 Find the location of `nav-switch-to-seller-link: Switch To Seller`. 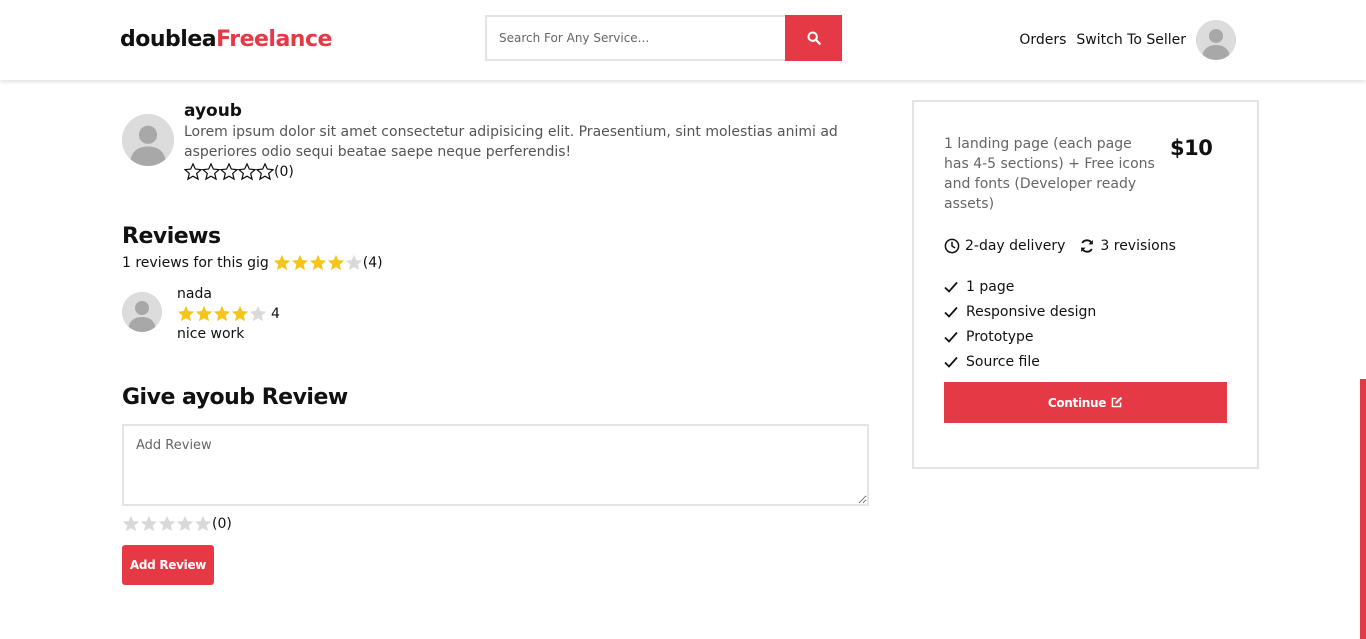

nav-switch-to-seller-link: Switch To Seller is located at coordinates (1131, 40).